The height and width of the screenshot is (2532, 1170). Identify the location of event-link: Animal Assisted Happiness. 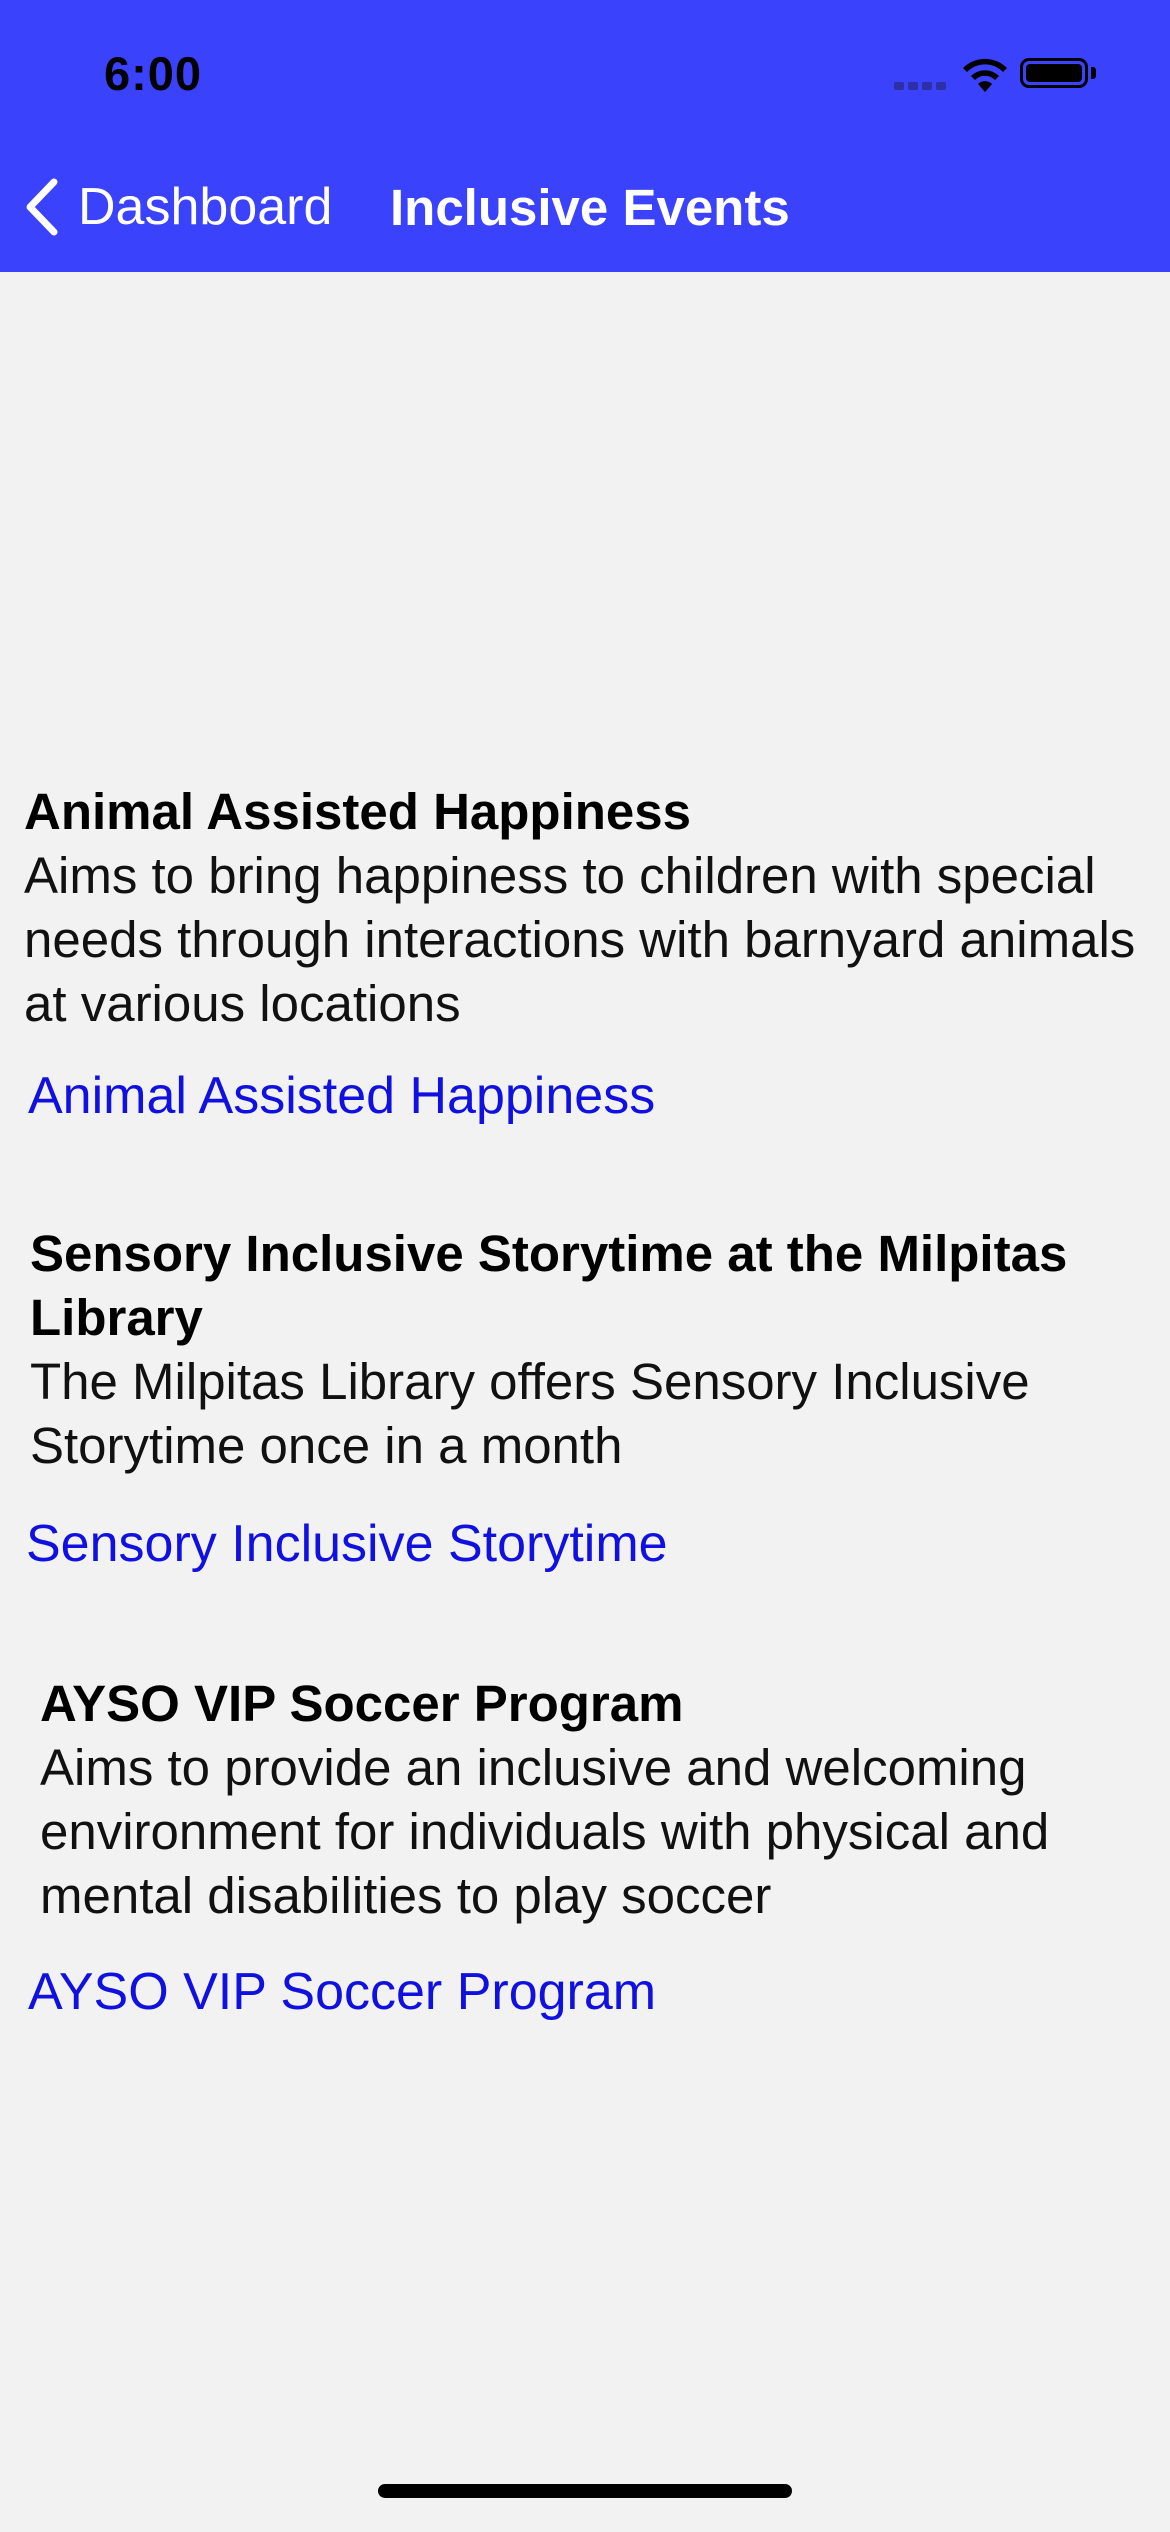
(341, 1096).